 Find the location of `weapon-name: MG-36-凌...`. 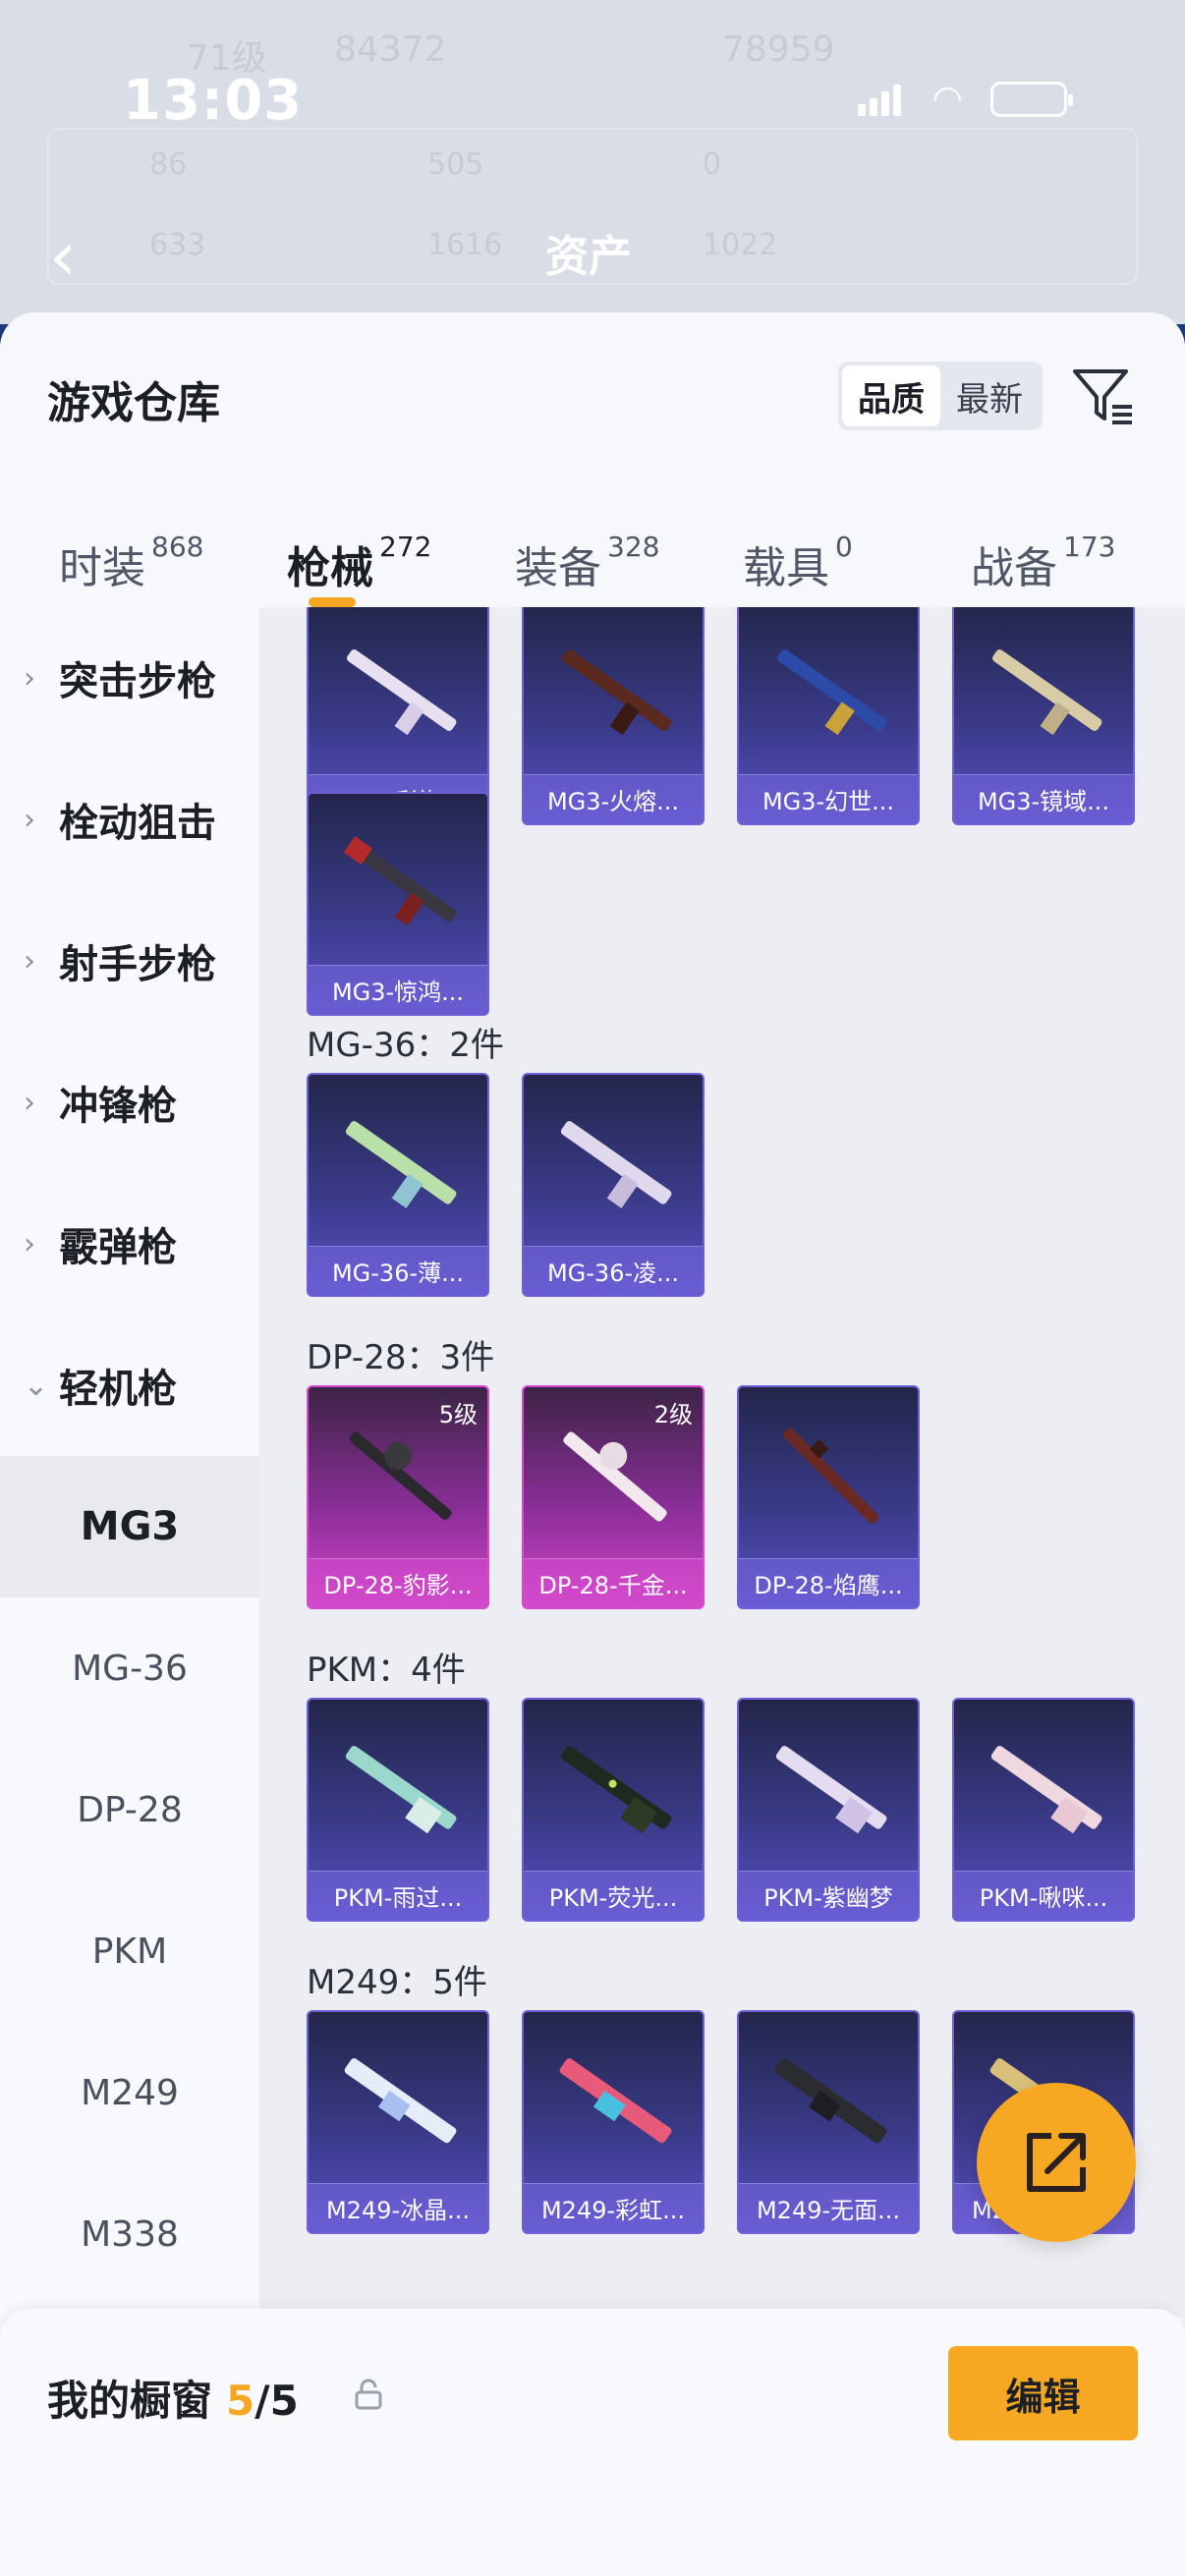

weapon-name: MG-36-凌... is located at coordinates (614, 1270).